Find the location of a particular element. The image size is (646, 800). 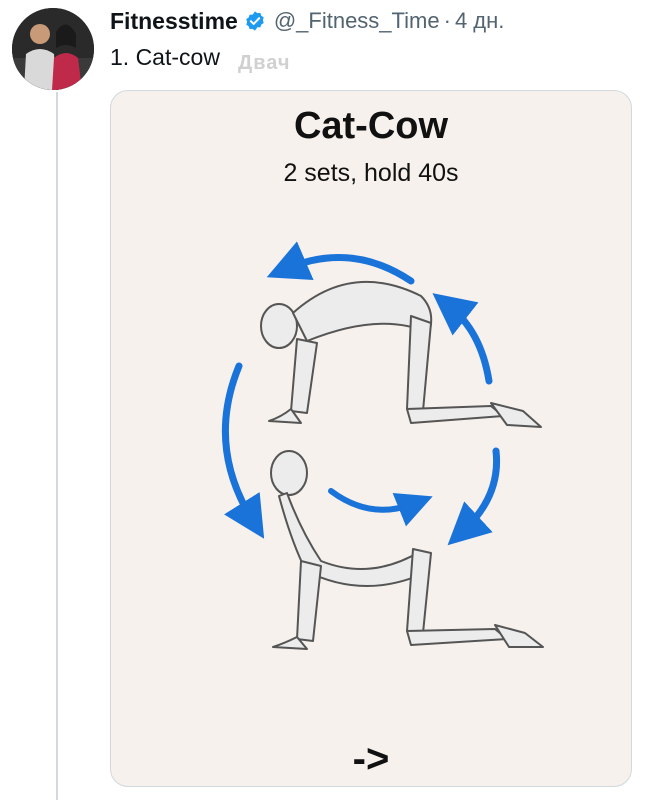

verified-badge-icon is located at coordinates (255, 21).